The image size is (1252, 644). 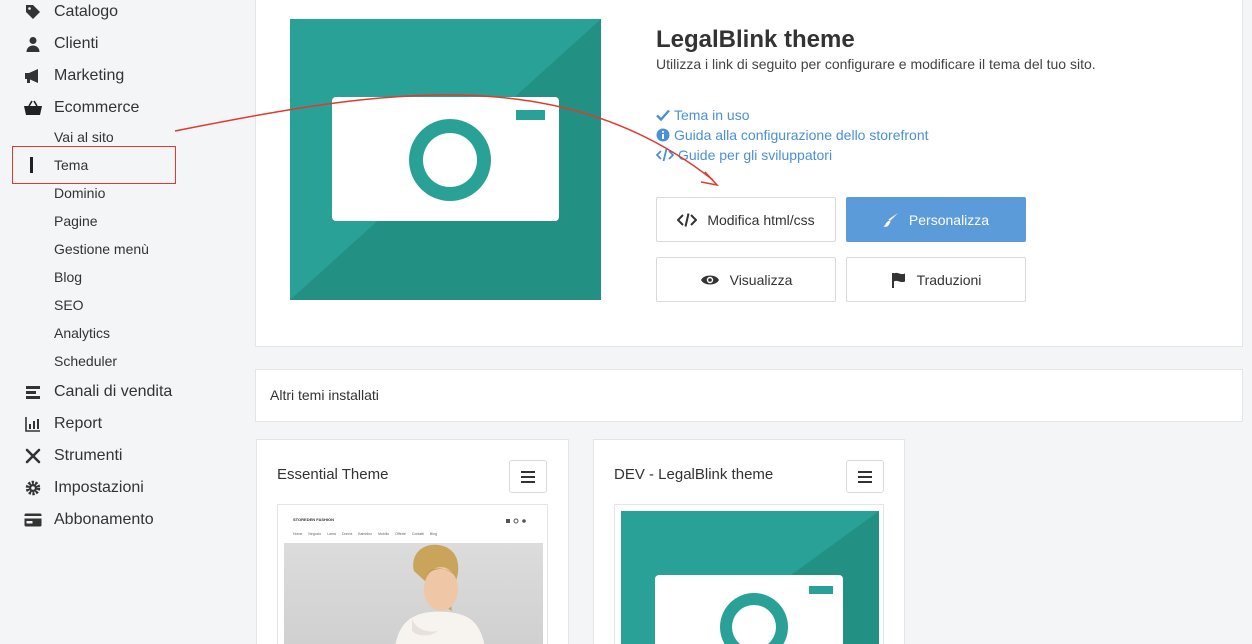 I want to click on sidebar-item-report: Report, so click(x=63, y=424).